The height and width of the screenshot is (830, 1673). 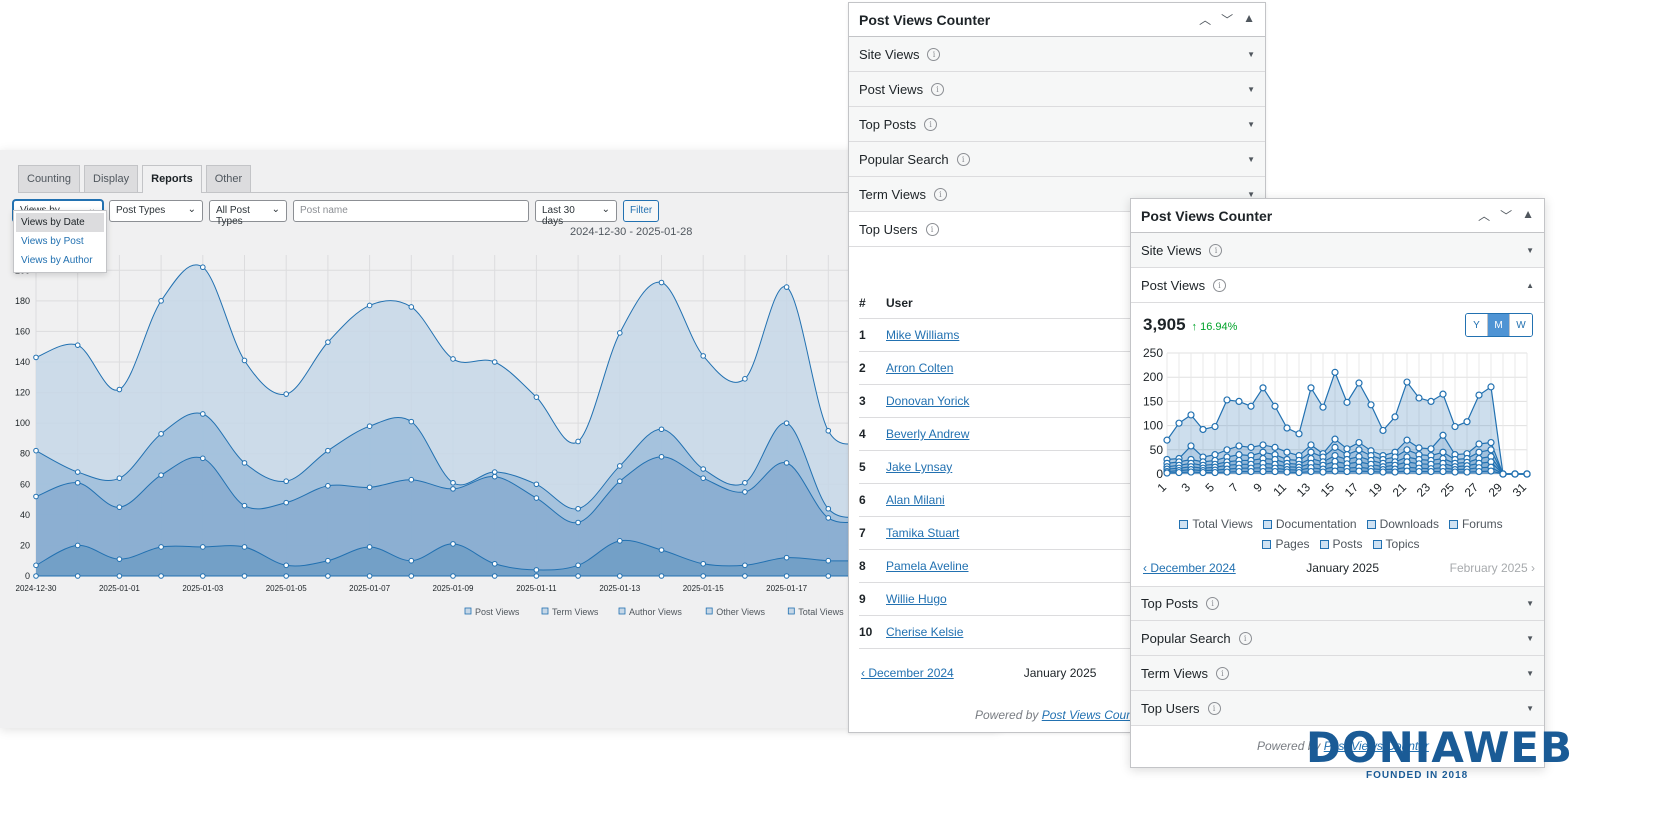 What do you see at coordinates (1396, 544) in the screenshot?
I see `legend-item: Topics` at bounding box center [1396, 544].